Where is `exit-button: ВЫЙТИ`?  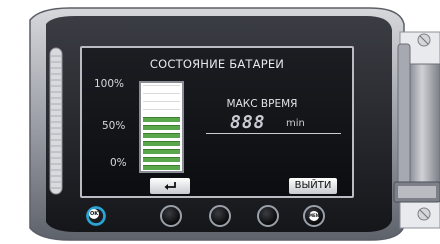
exit-button: ВЫЙТИ is located at coordinates (313, 186).